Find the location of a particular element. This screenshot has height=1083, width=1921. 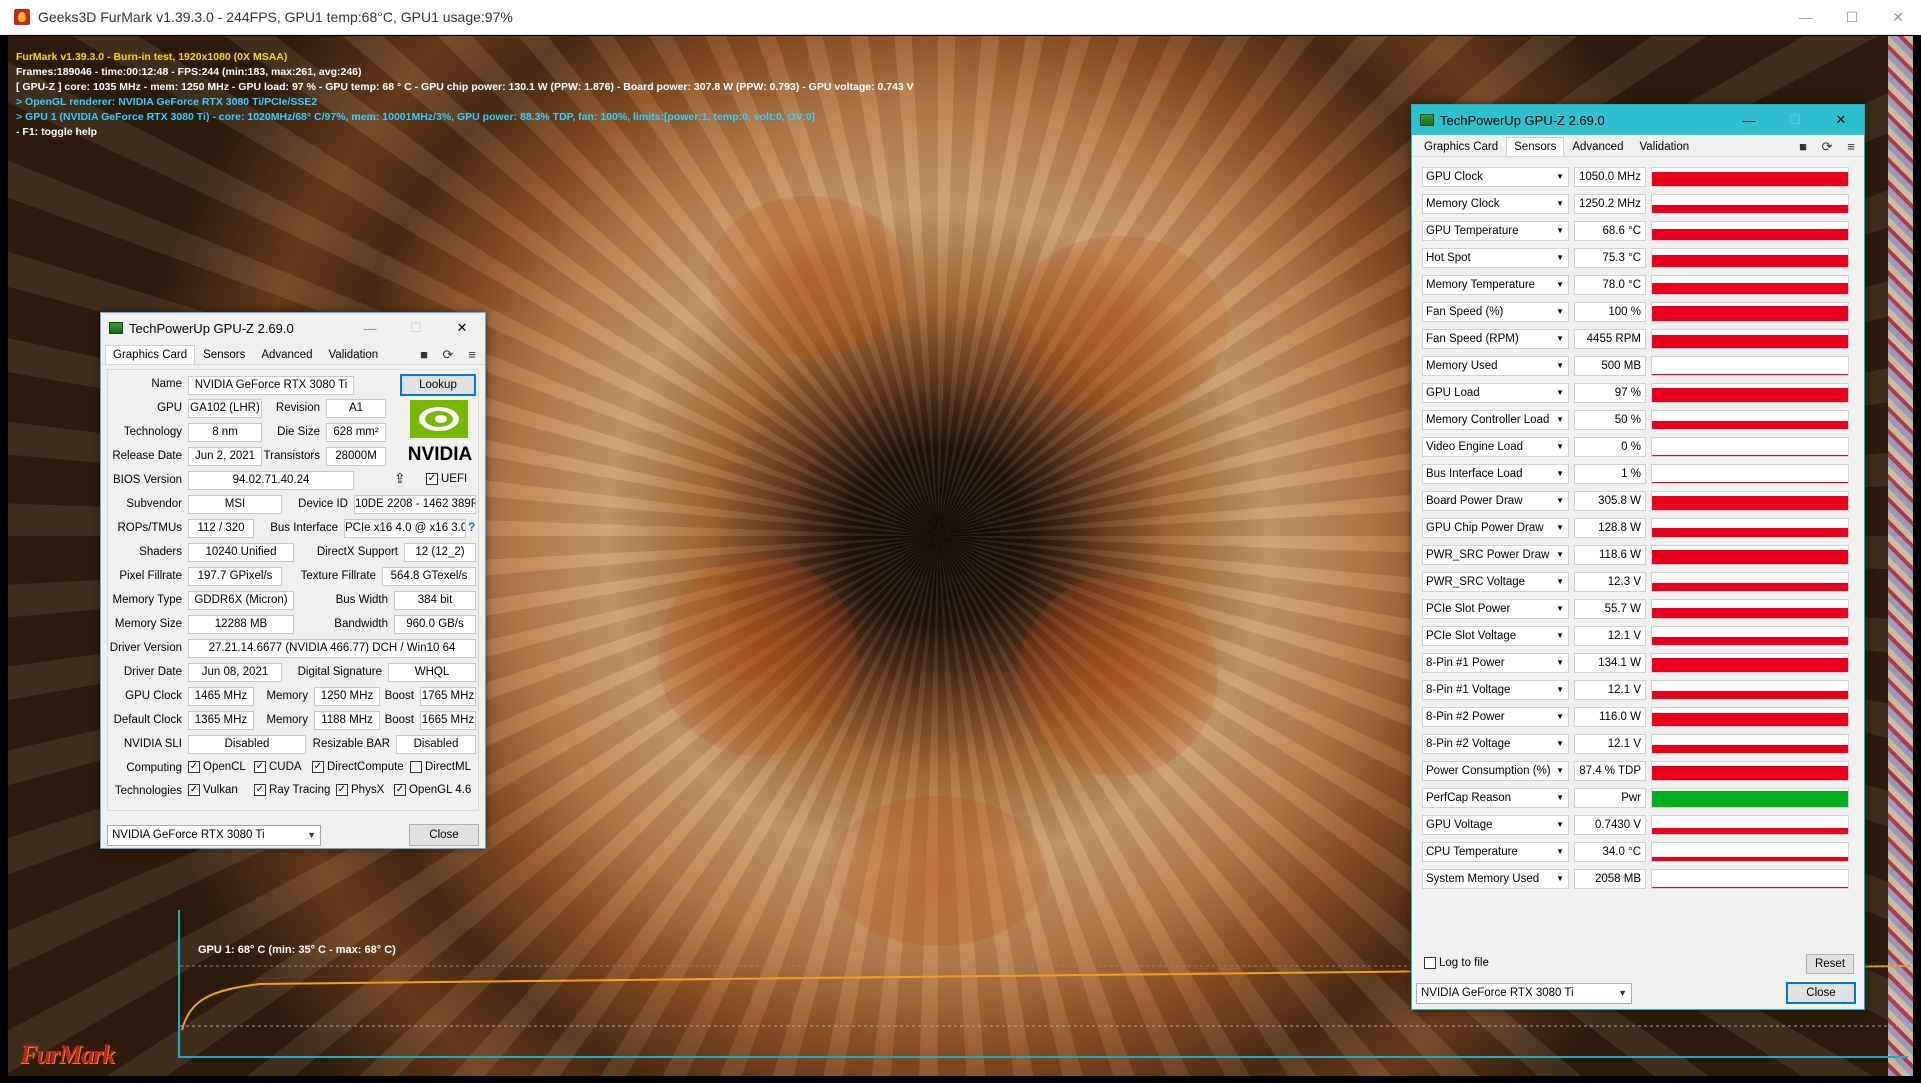

sensor-name-dropdown: PWR_SRC Power Draw ▼ is located at coordinates (1495, 555).